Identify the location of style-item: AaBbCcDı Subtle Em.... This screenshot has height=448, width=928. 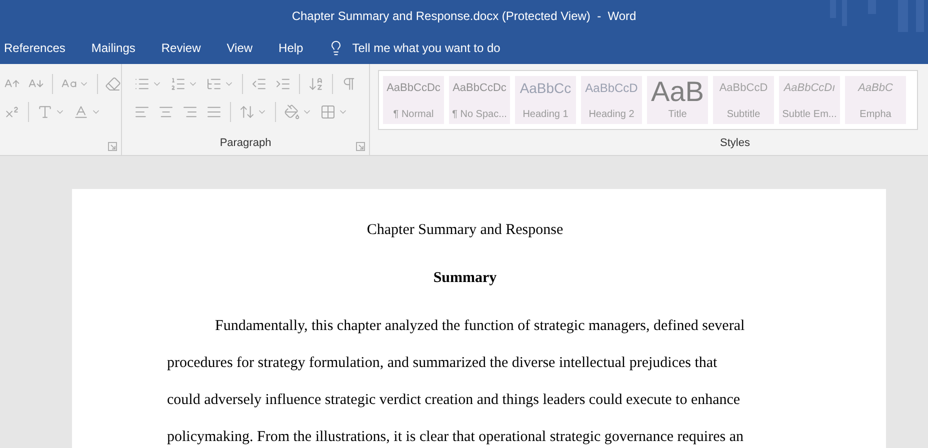
(809, 100).